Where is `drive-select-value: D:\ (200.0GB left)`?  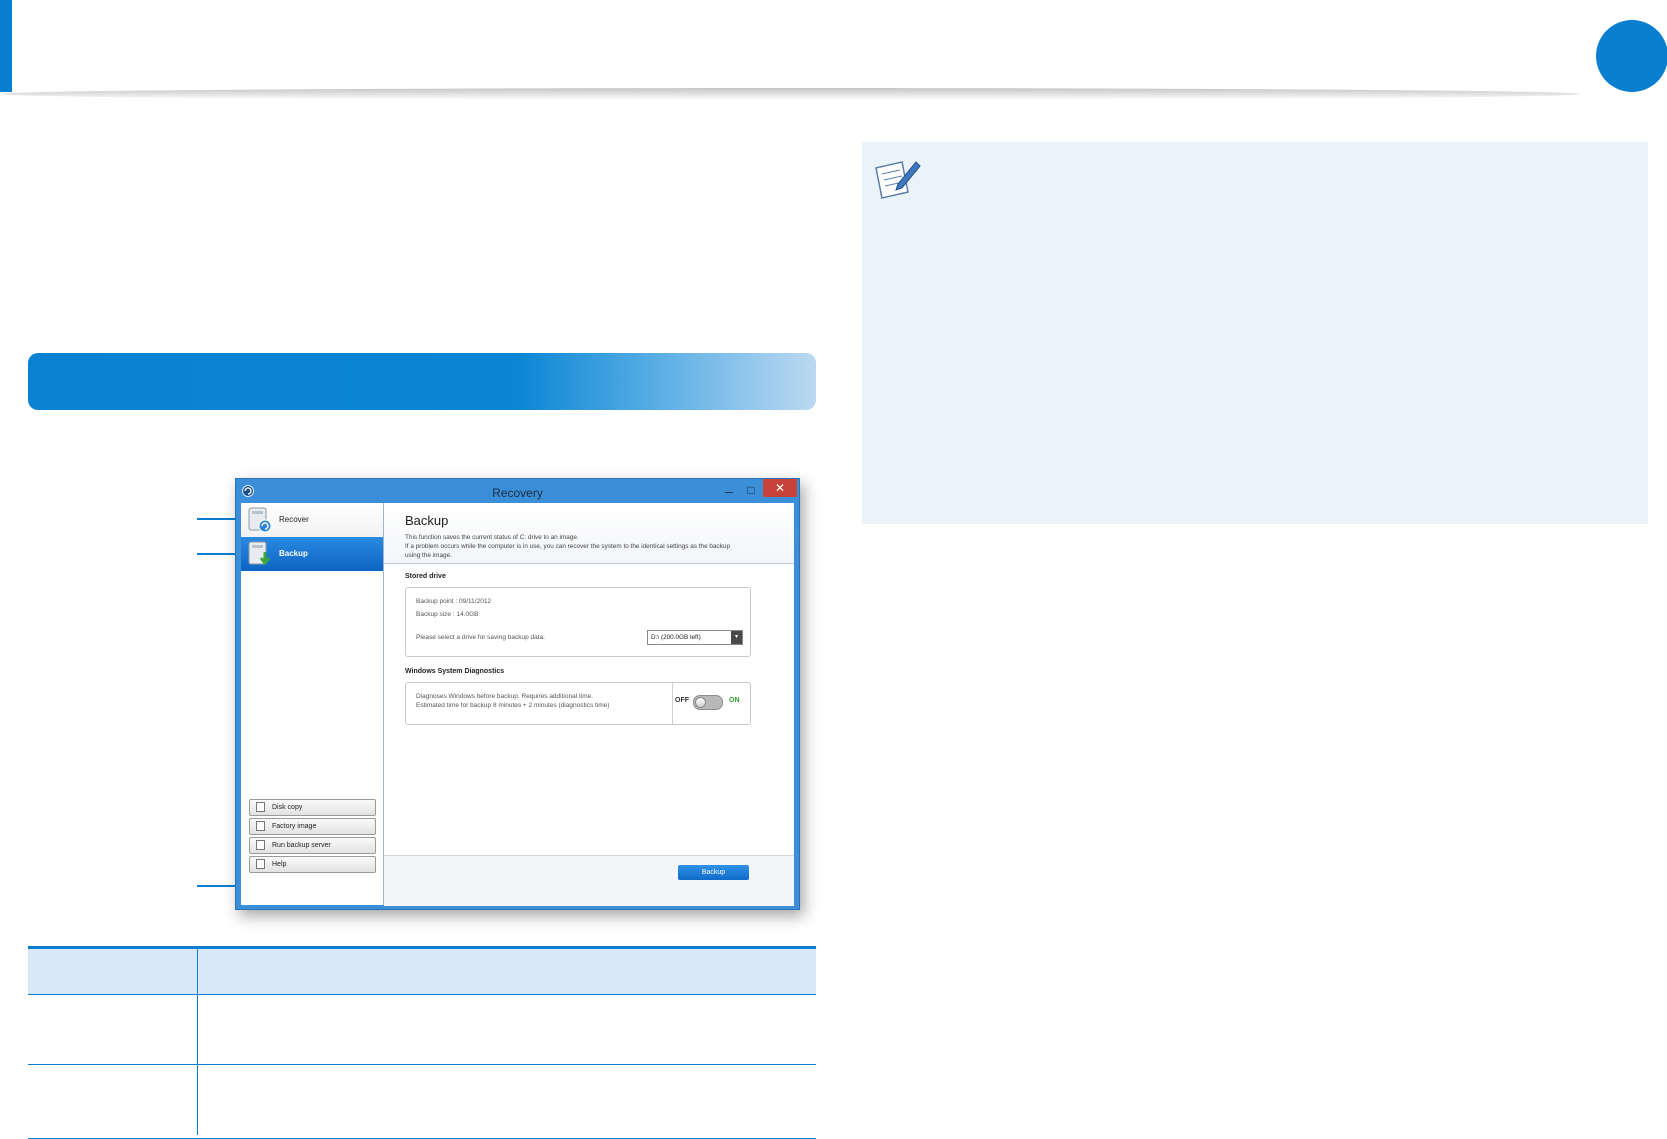 drive-select-value: D:\ (200.0GB left) is located at coordinates (676, 637).